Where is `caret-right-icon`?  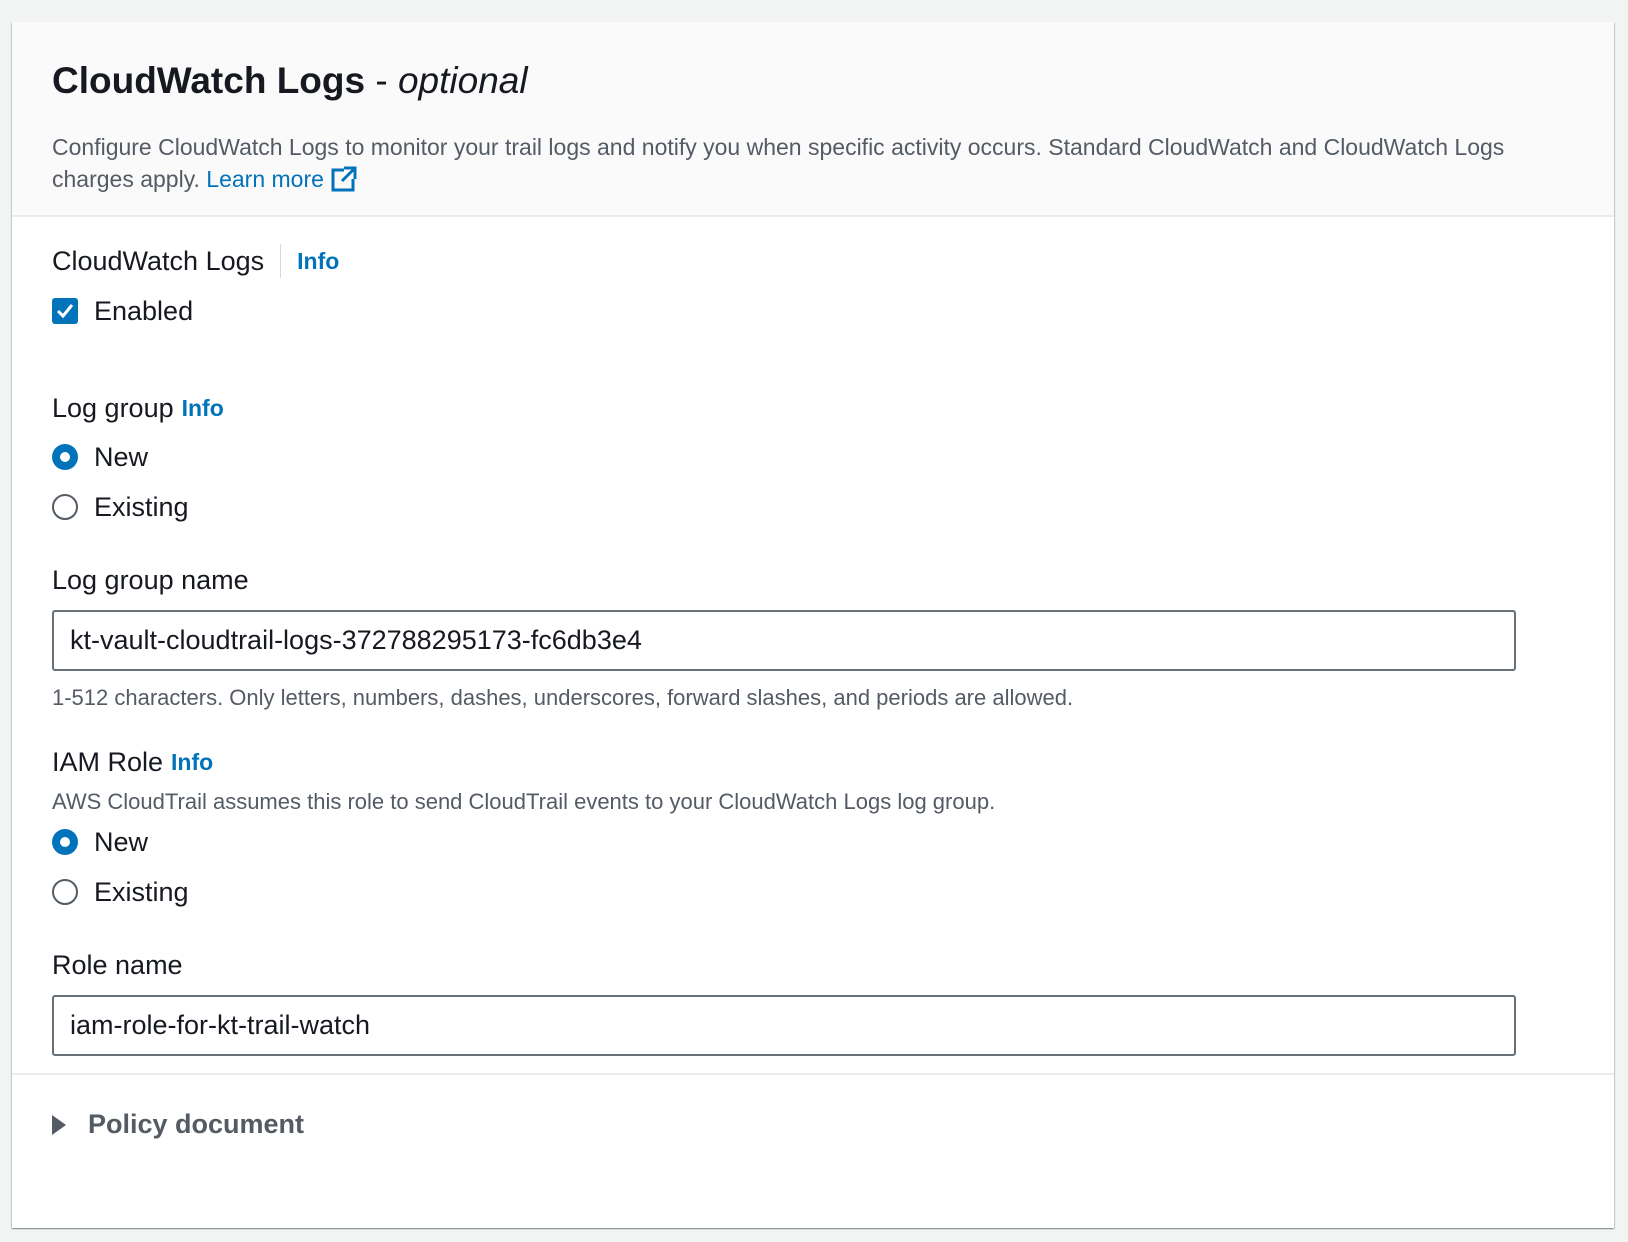 caret-right-icon is located at coordinates (59, 1124).